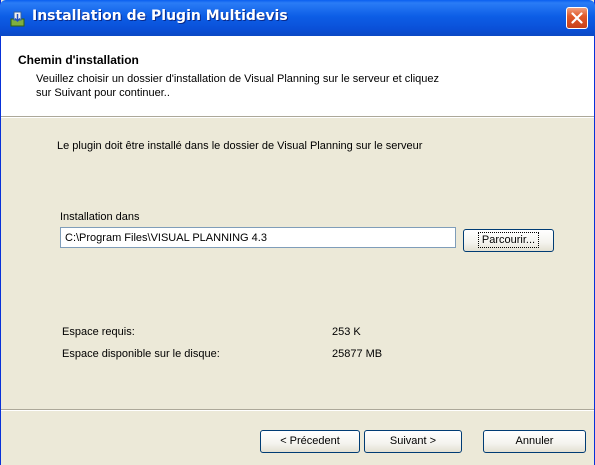  Describe the element at coordinates (413, 441) in the screenshot. I see `next-button: Suivant >` at that location.